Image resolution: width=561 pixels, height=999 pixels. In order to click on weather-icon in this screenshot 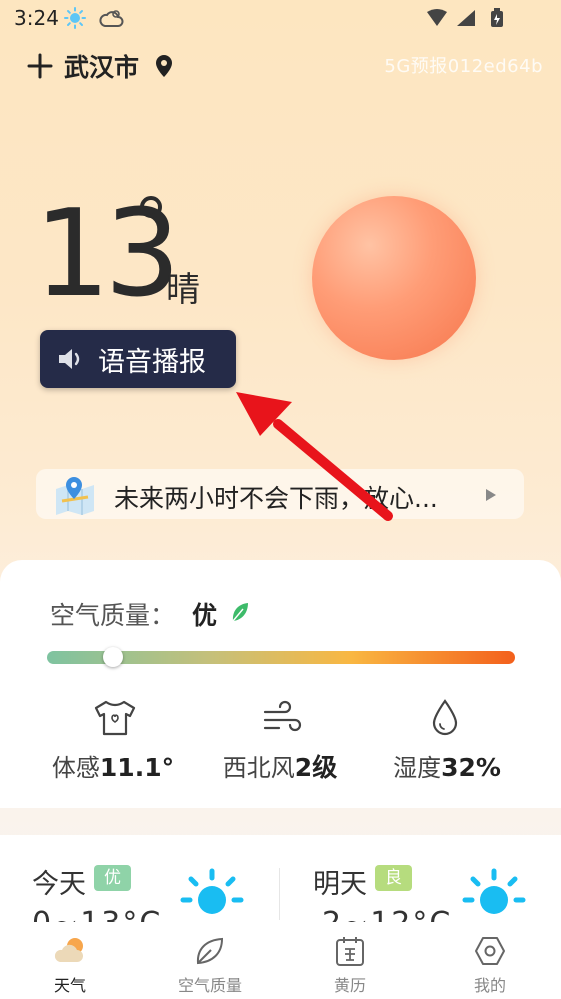, I will do `click(68, 950)`.